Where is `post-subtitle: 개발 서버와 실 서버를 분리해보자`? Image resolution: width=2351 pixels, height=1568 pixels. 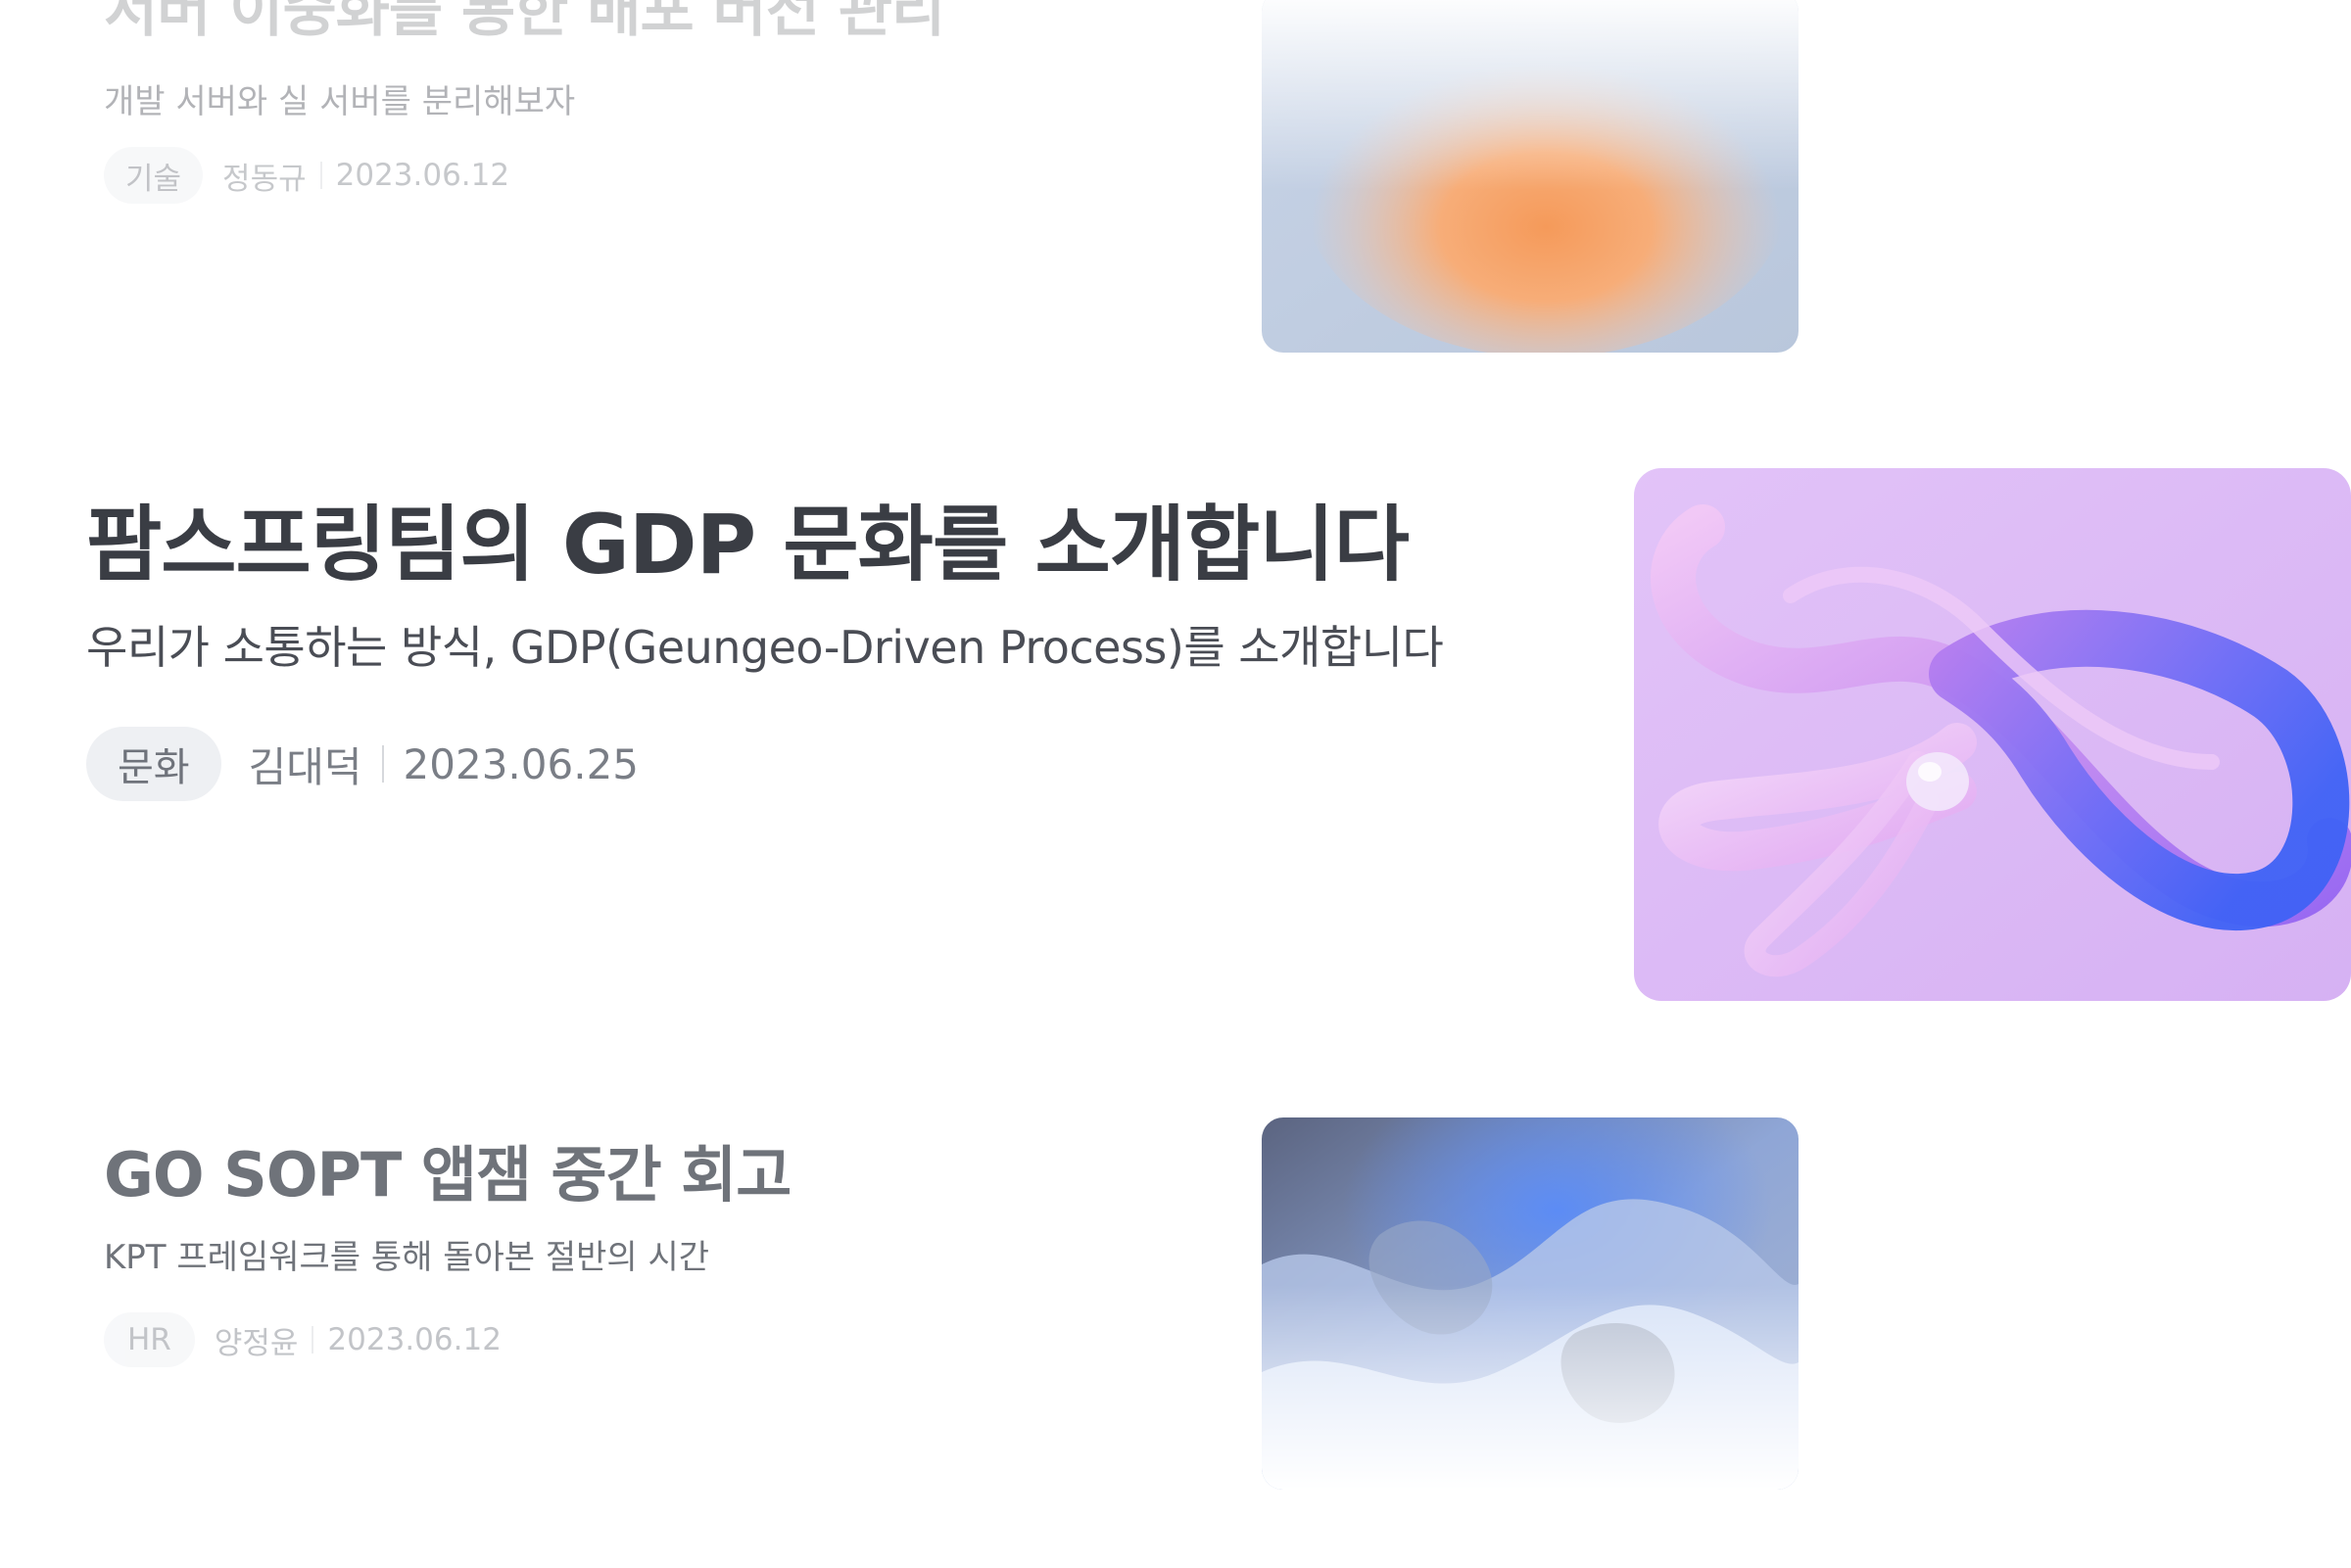 post-subtitle: 개발 서버와 실 서버를 분리해보자 is located at coordinates (340, 101).